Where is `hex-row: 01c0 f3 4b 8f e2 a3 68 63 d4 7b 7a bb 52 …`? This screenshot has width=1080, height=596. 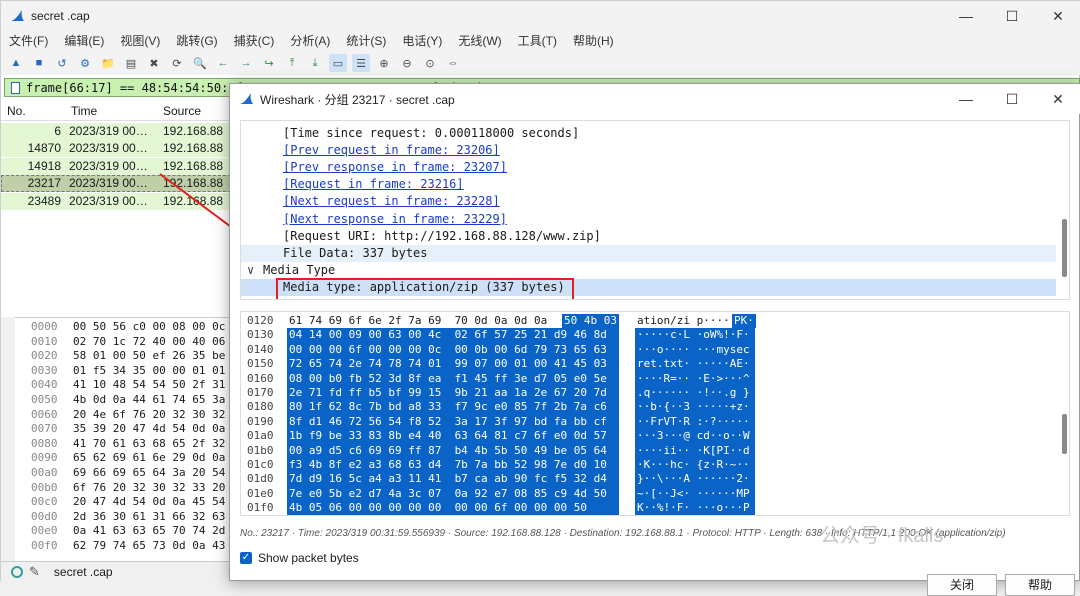
hex-row: 01c0 f3 4b 8f e2 a3 68 63 d4 7b 7a bb 52 … is located at coordinates (648, 465).